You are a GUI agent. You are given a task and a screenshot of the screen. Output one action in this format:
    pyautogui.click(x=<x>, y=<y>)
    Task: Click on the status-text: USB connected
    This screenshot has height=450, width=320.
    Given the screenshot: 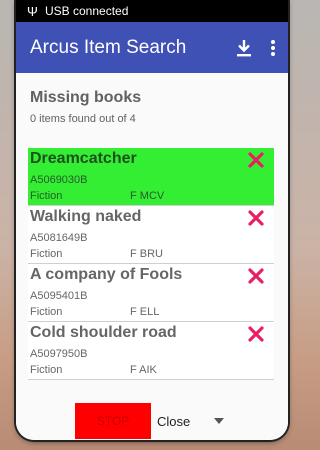 What is the action you would take?
    pyautogui.click(x=87, y=11)
    